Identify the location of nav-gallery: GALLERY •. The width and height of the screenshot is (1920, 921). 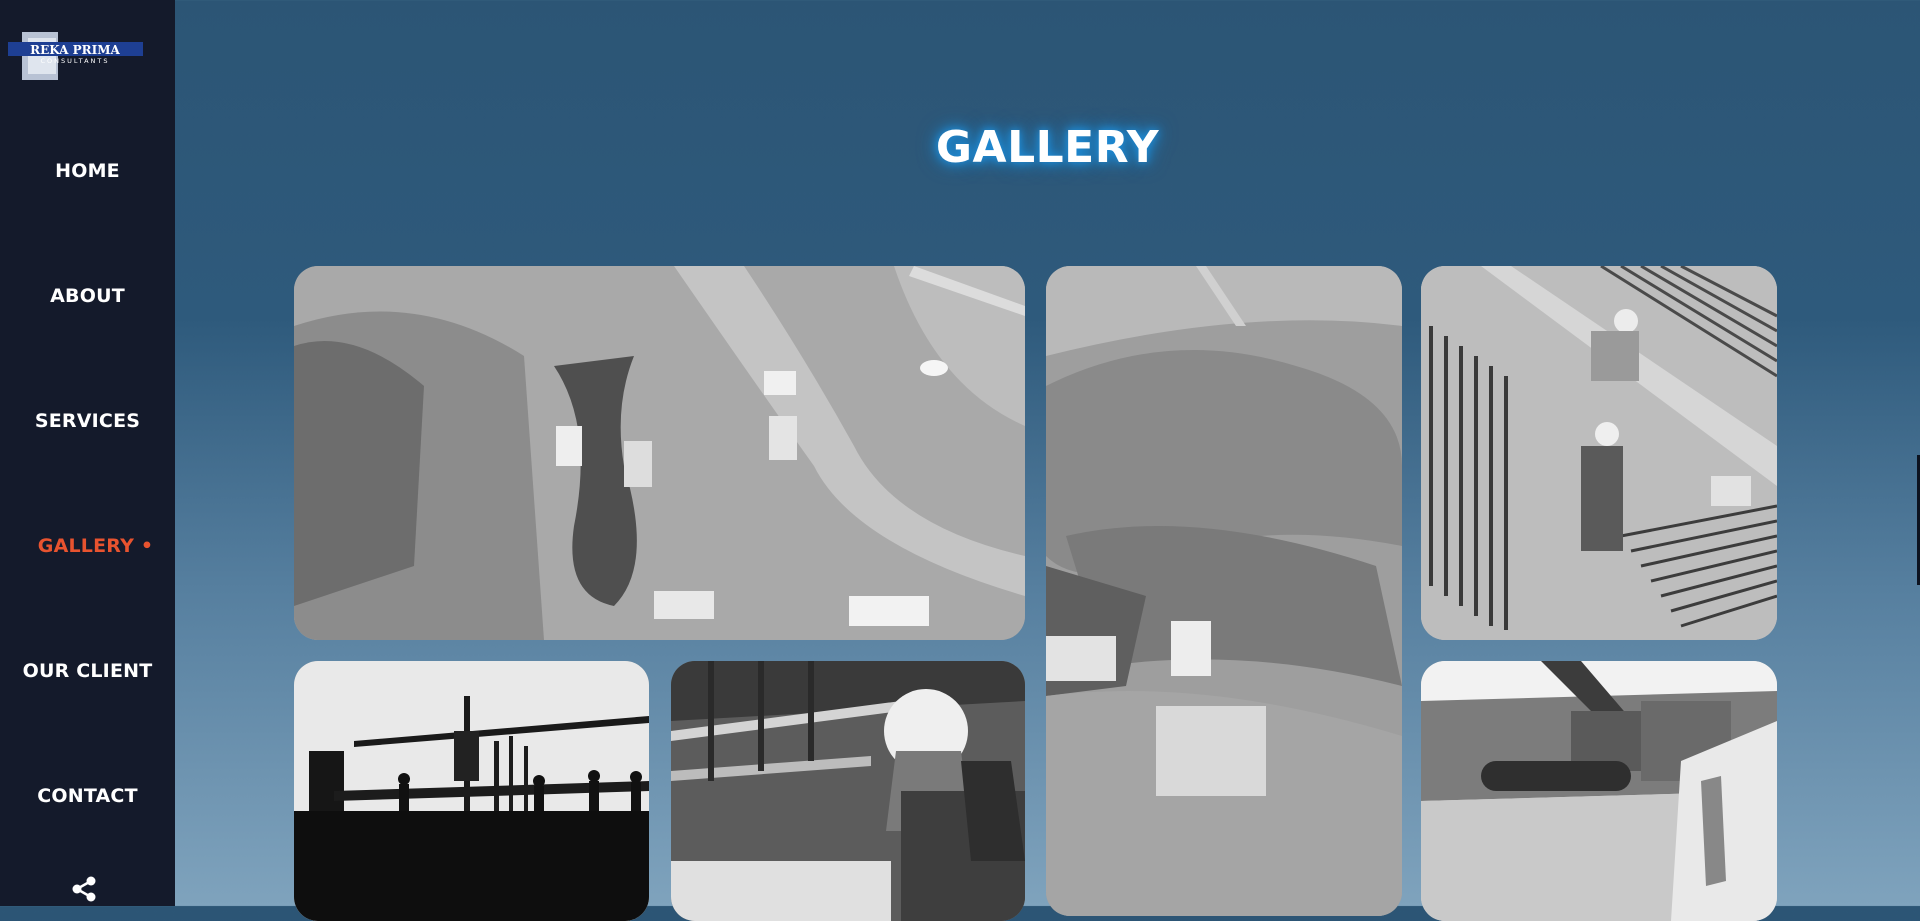
(95, 546).